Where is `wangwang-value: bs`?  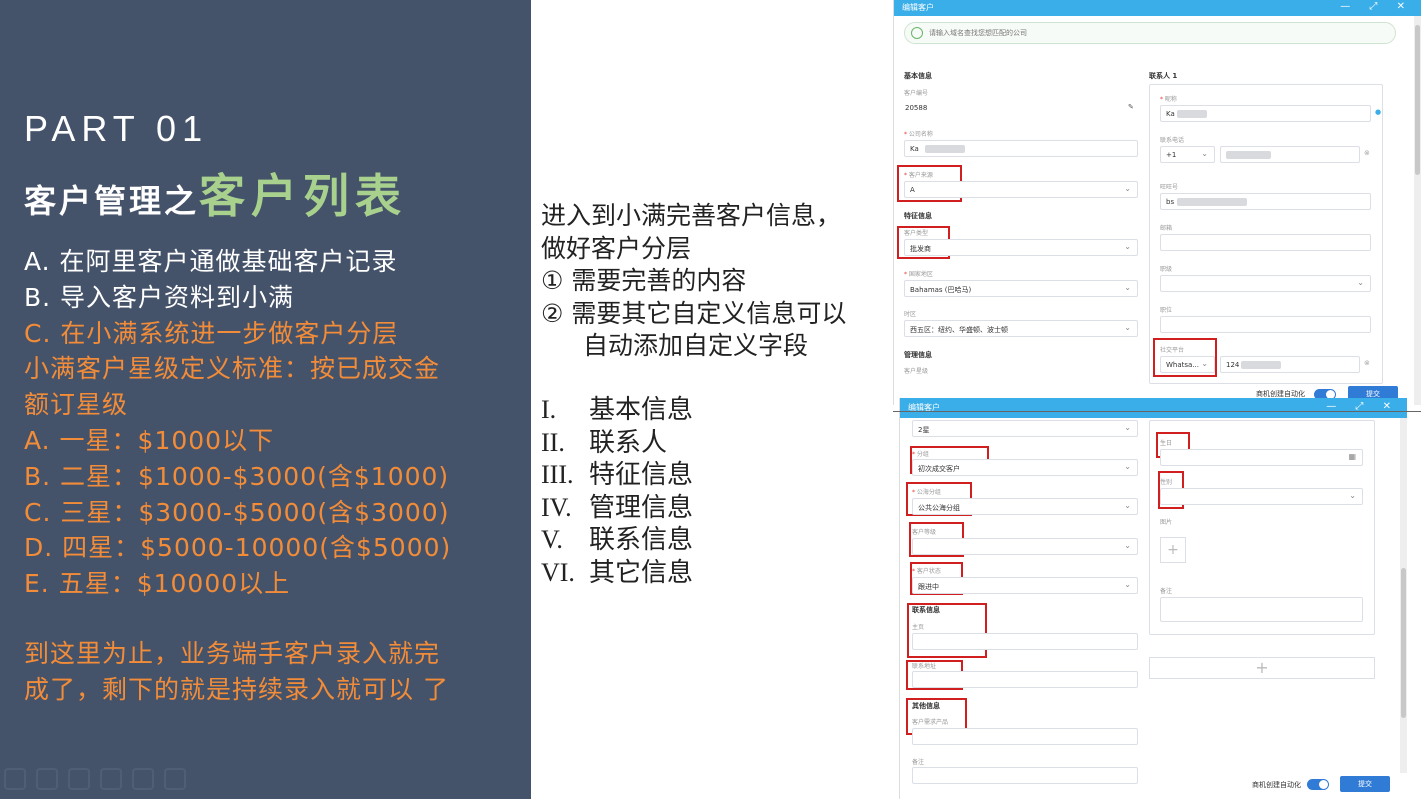 wangwang-value: bs is located at coordinates (1170, 202).